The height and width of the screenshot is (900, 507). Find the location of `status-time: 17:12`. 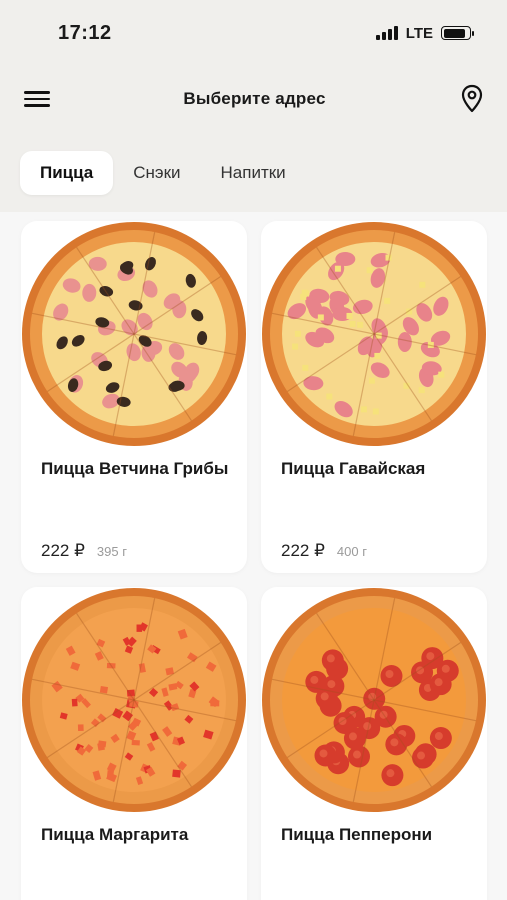

status-time: 17:12 is located at coordinates (85, 32).